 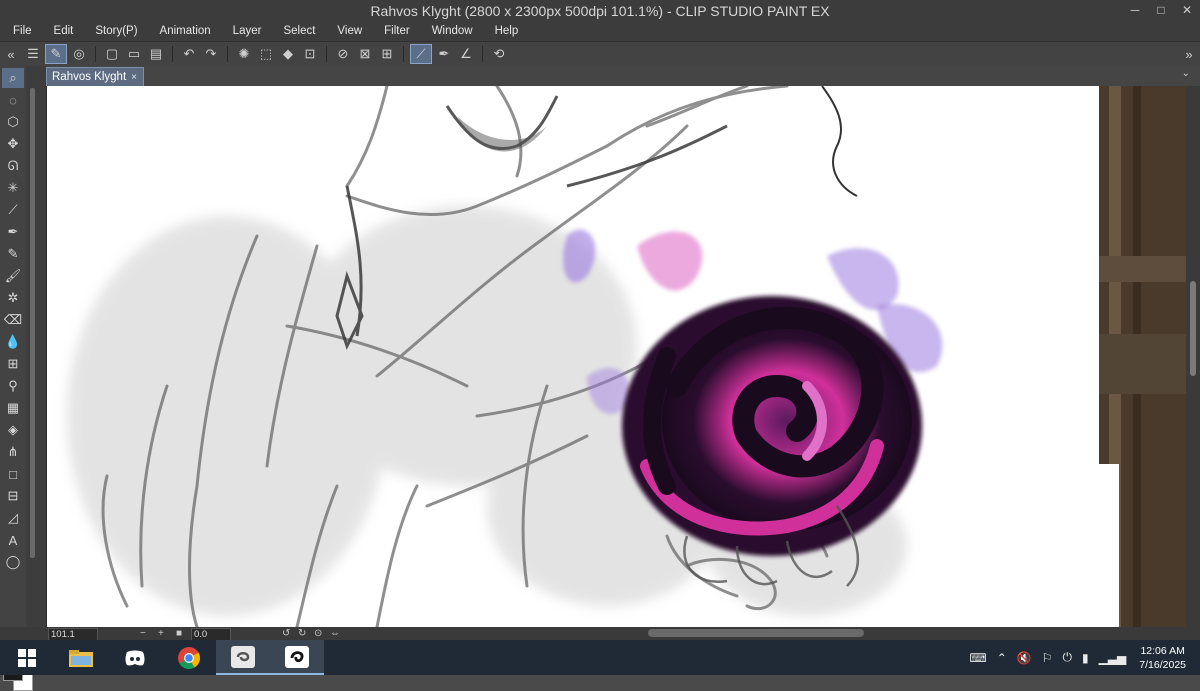 I want to click on clip-studio-taskbar-icon, so click(x=243, y=657).